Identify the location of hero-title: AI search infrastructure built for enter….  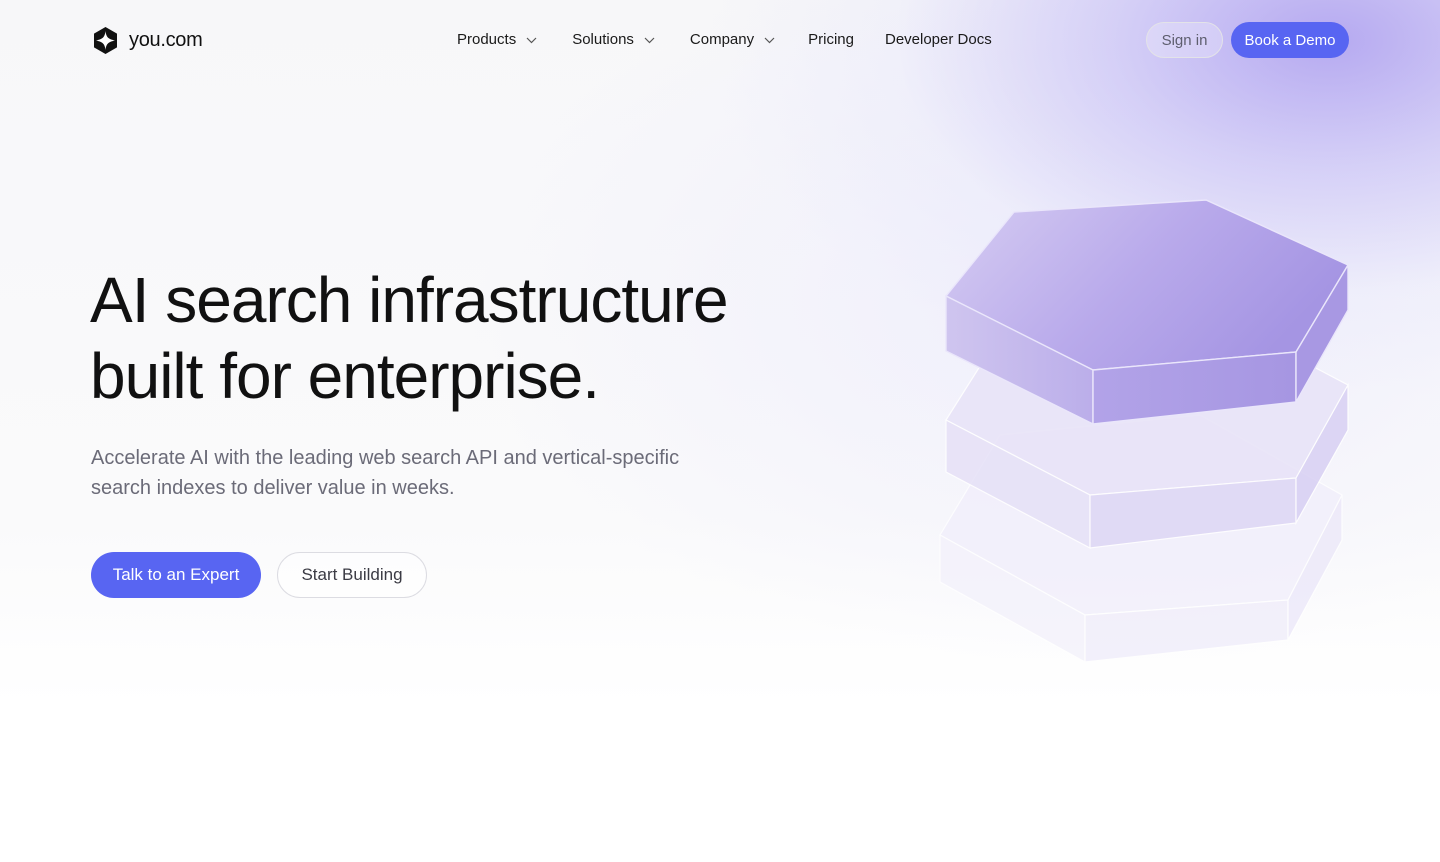
(470, 338).